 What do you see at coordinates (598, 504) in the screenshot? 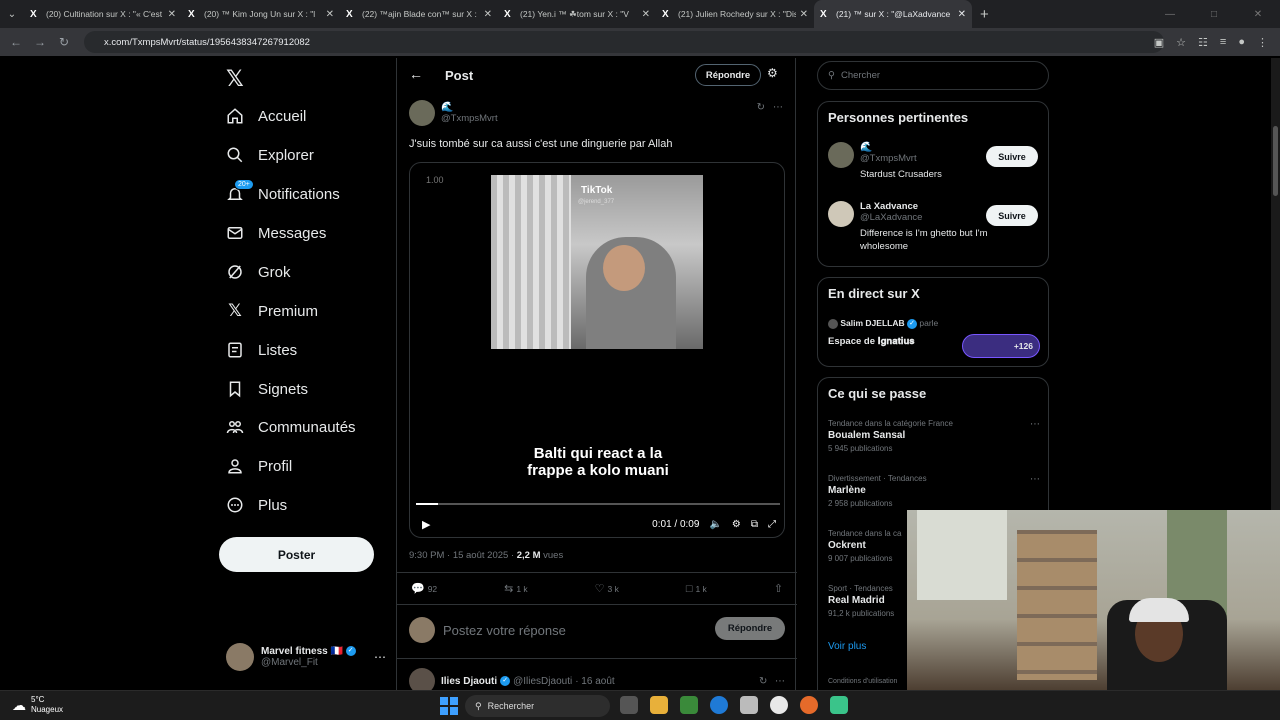
I see `video-progress-bar` at bounding box center [598, 504].